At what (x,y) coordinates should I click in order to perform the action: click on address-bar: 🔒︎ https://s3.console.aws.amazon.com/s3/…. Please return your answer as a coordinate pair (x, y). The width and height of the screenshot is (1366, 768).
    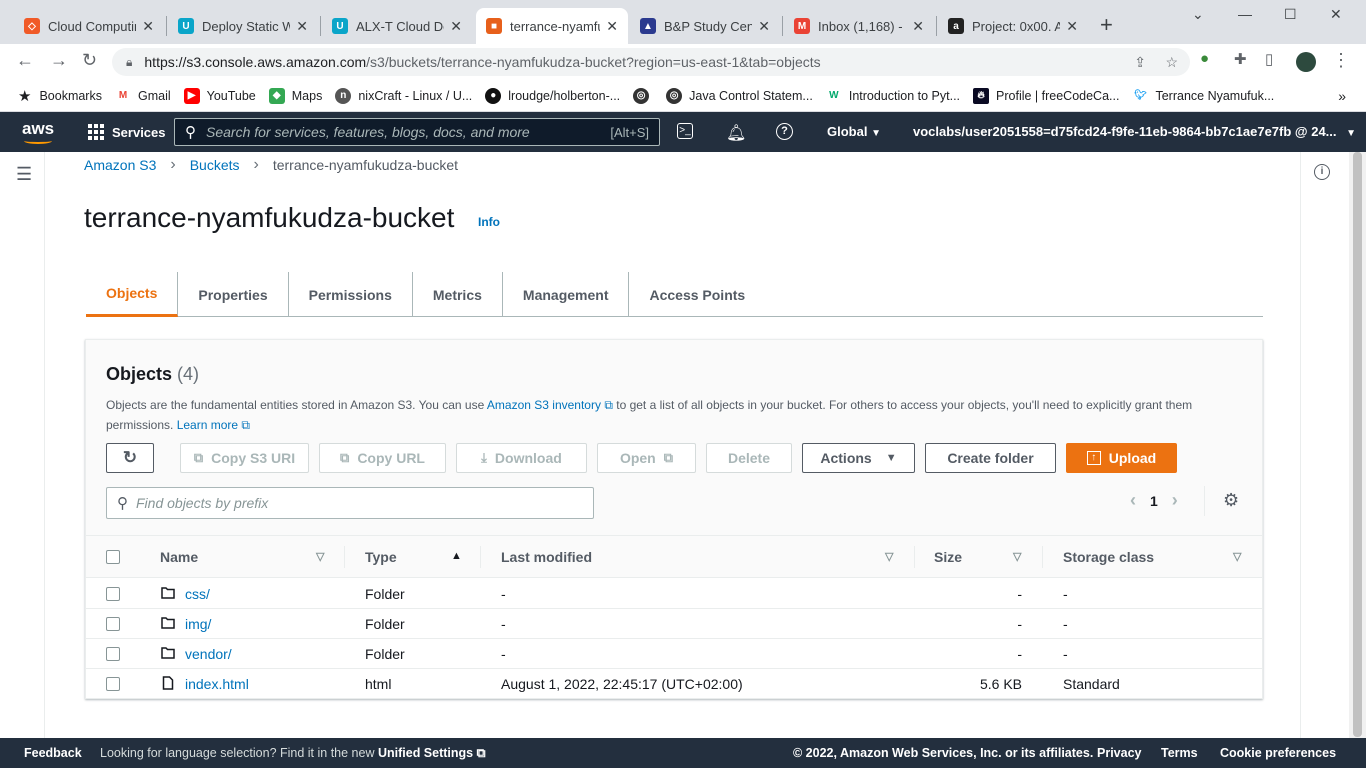
    Looking at the image, I should click on (651, 62).